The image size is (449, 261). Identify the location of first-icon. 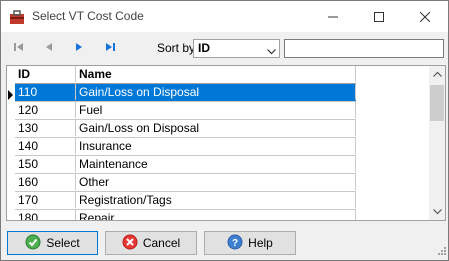
(18, 47).